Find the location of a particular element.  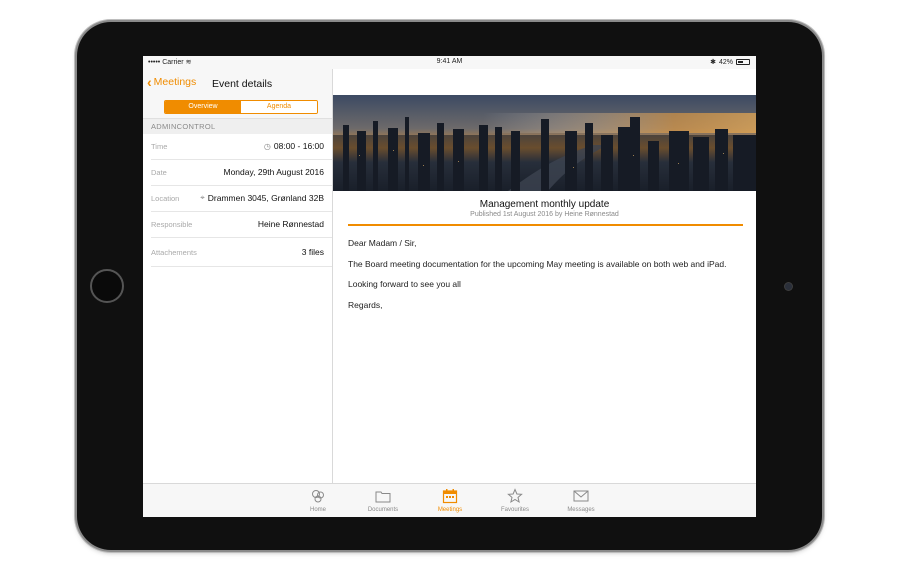

article-paragraph: Regards, is located at coordinates (365, 304).